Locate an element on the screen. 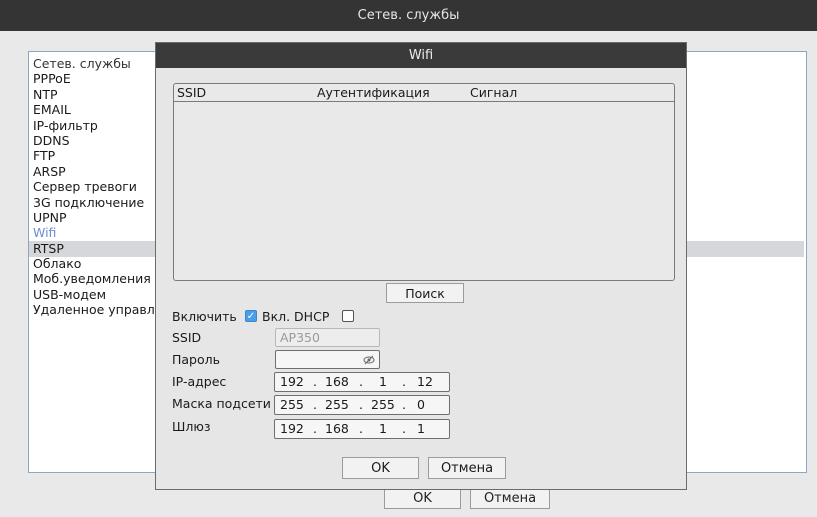 The height and width of the screenshot is (517, 817). service-item-wifi: Wifi is located at coordinates (101, 232).